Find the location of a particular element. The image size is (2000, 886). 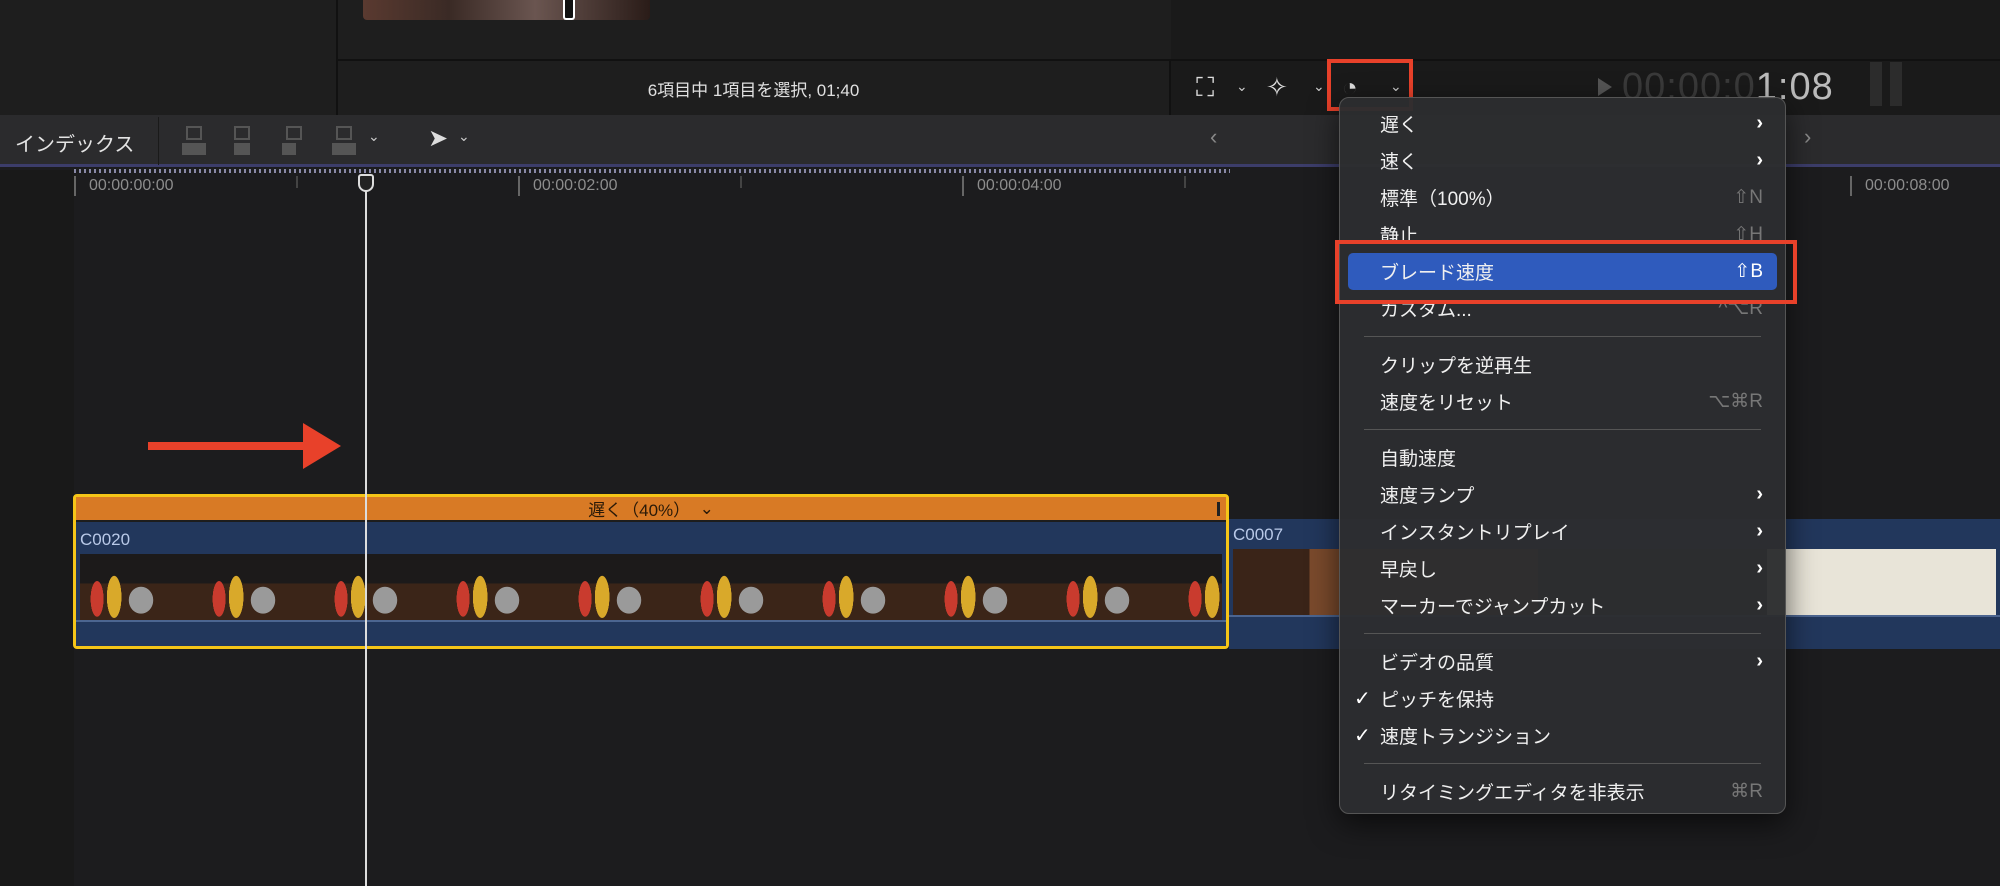

menu-item-label: ピッチを保持 is located at coordinates (1437, 700).